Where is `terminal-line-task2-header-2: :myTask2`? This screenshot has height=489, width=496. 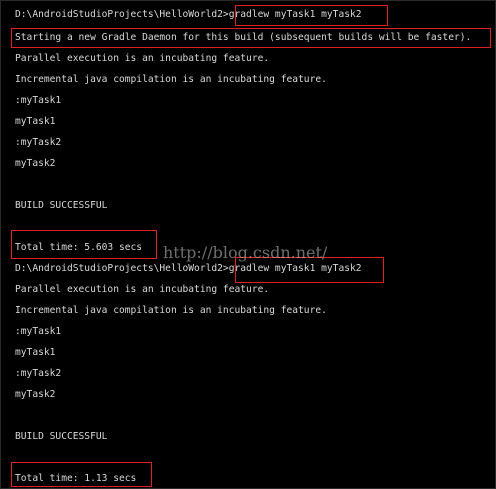 terminal-line-task2-header-2: :myTask2 is located at coordinates (38, 373).